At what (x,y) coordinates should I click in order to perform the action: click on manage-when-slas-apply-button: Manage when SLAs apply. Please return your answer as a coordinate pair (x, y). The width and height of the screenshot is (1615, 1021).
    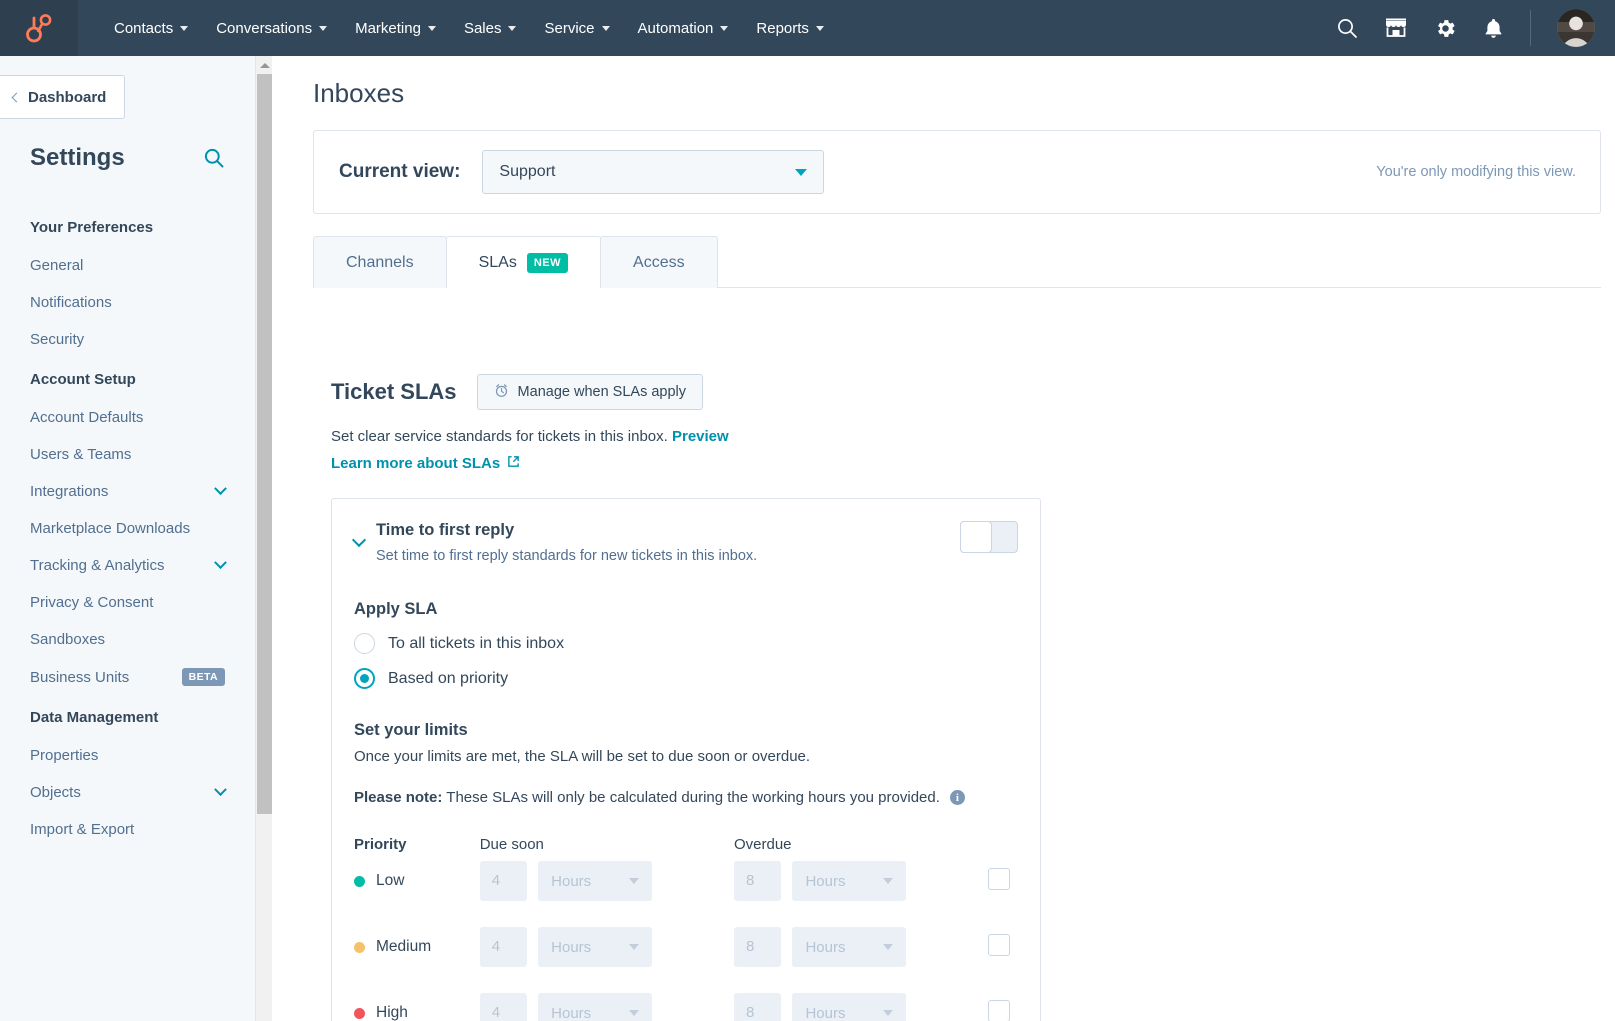
    Looking at the image, I should click on (590, 392).